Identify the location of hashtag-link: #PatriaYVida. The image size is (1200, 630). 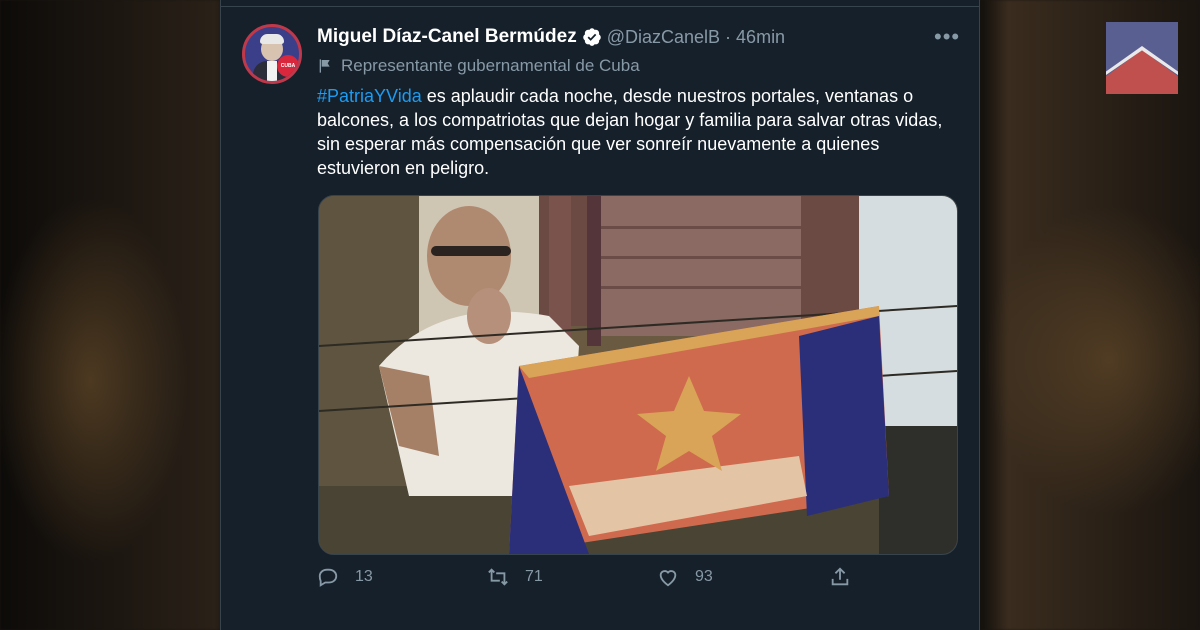
(369, 96).